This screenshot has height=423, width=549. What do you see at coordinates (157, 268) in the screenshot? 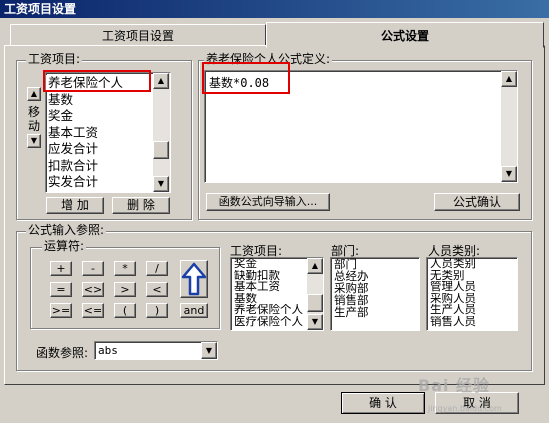
I see `op-divide-button: /` at bounding box center [157, 268].